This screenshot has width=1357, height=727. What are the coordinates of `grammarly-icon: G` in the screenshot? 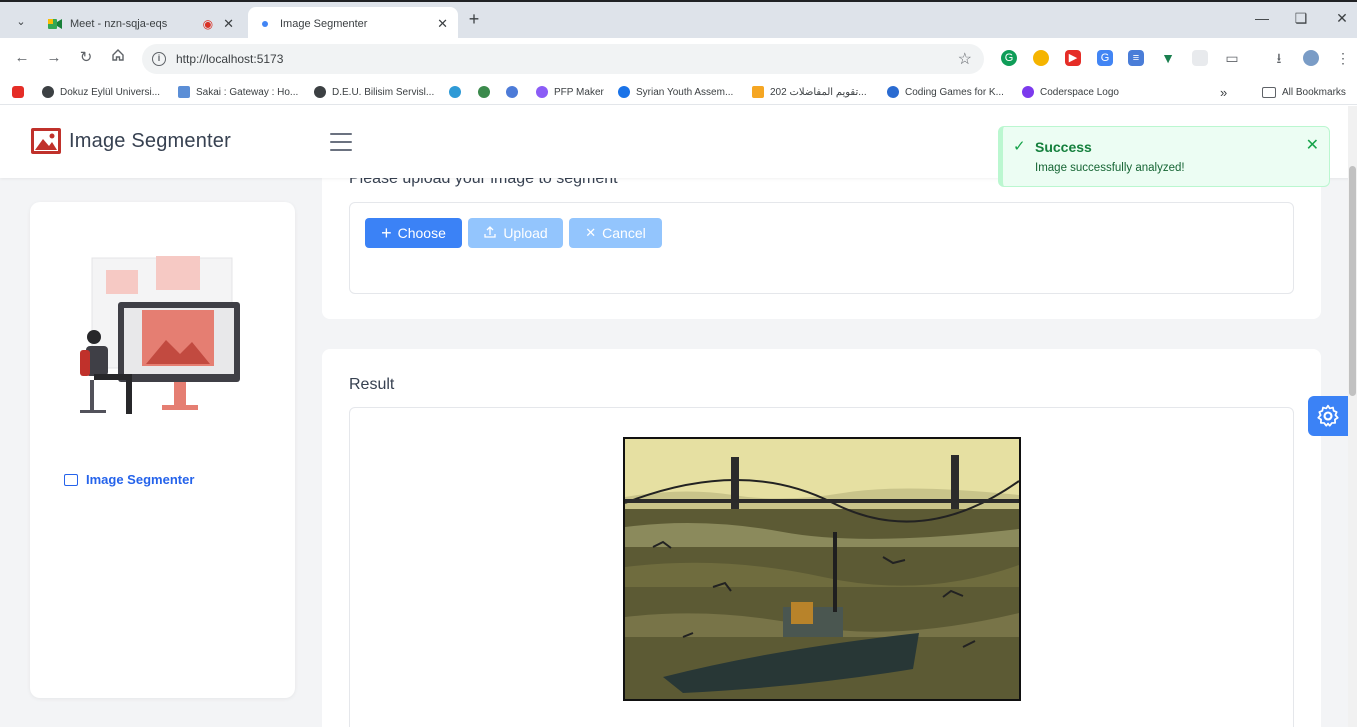 It's located at (1009, 58).